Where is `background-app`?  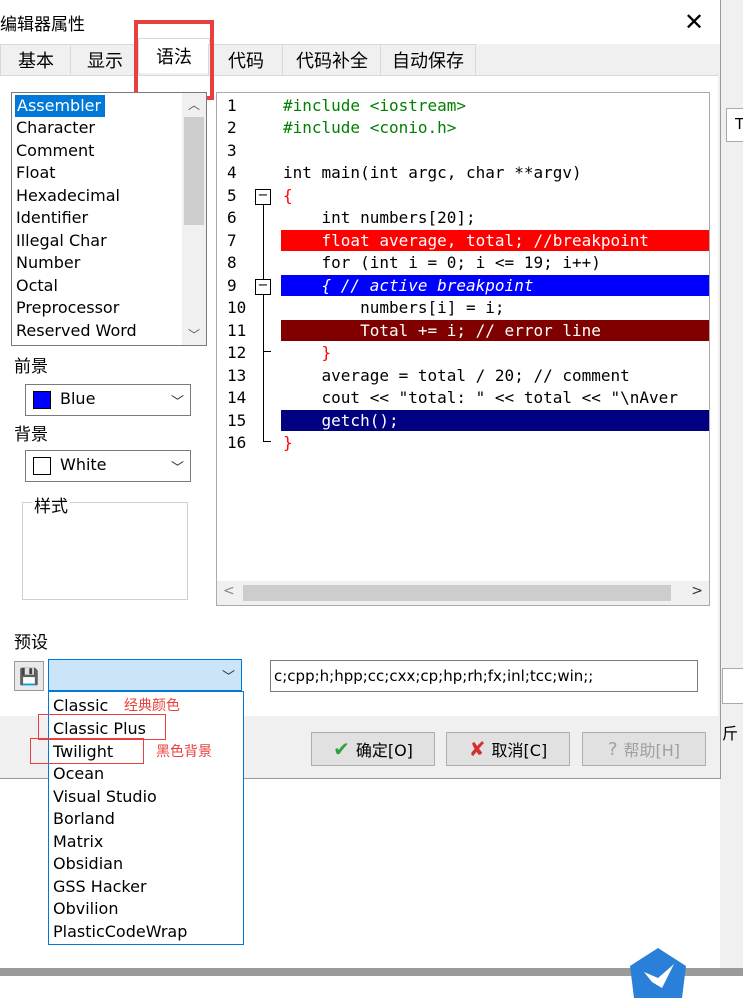
background-app is located at coordinates (731, 488).